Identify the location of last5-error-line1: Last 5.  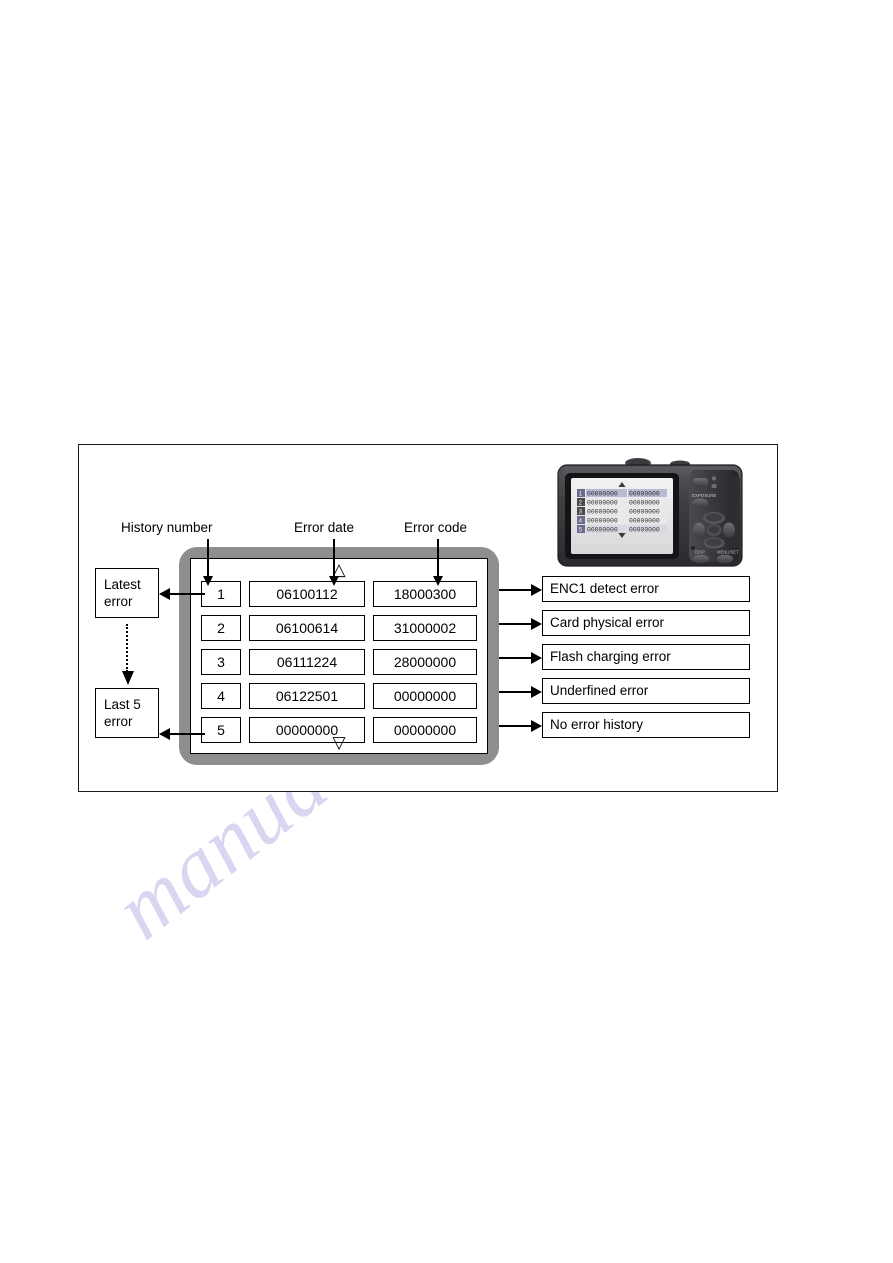
(122, 704).